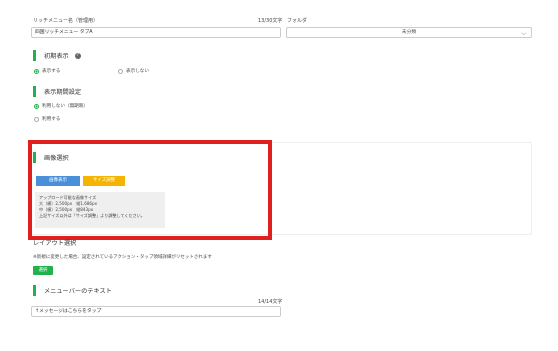 The width and height of the screenshot is (558, 351). I want to click on layout-select-button: 選択, so click(43, 270).